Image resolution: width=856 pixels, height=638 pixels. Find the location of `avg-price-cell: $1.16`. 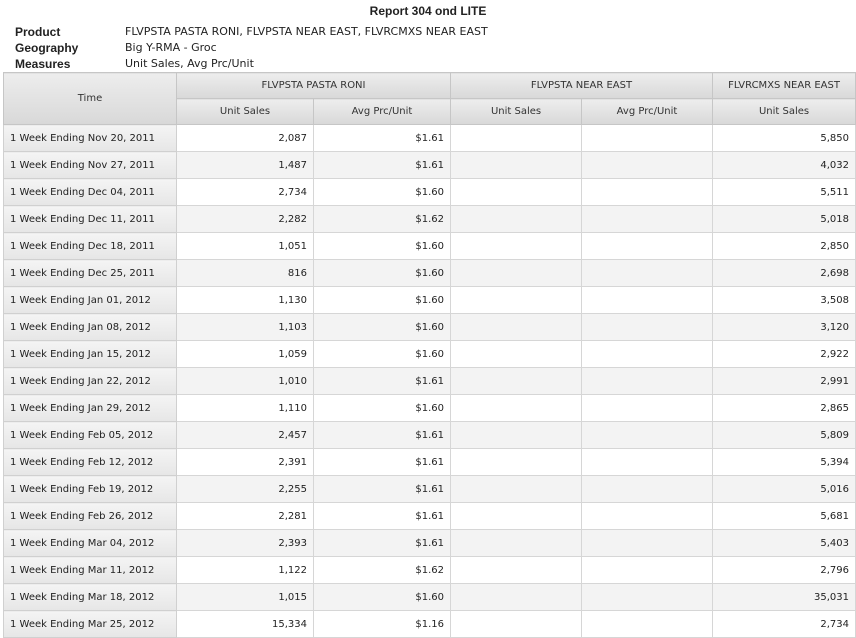

avg-price-cell: $1.16 is located at coordinates (382, 624).